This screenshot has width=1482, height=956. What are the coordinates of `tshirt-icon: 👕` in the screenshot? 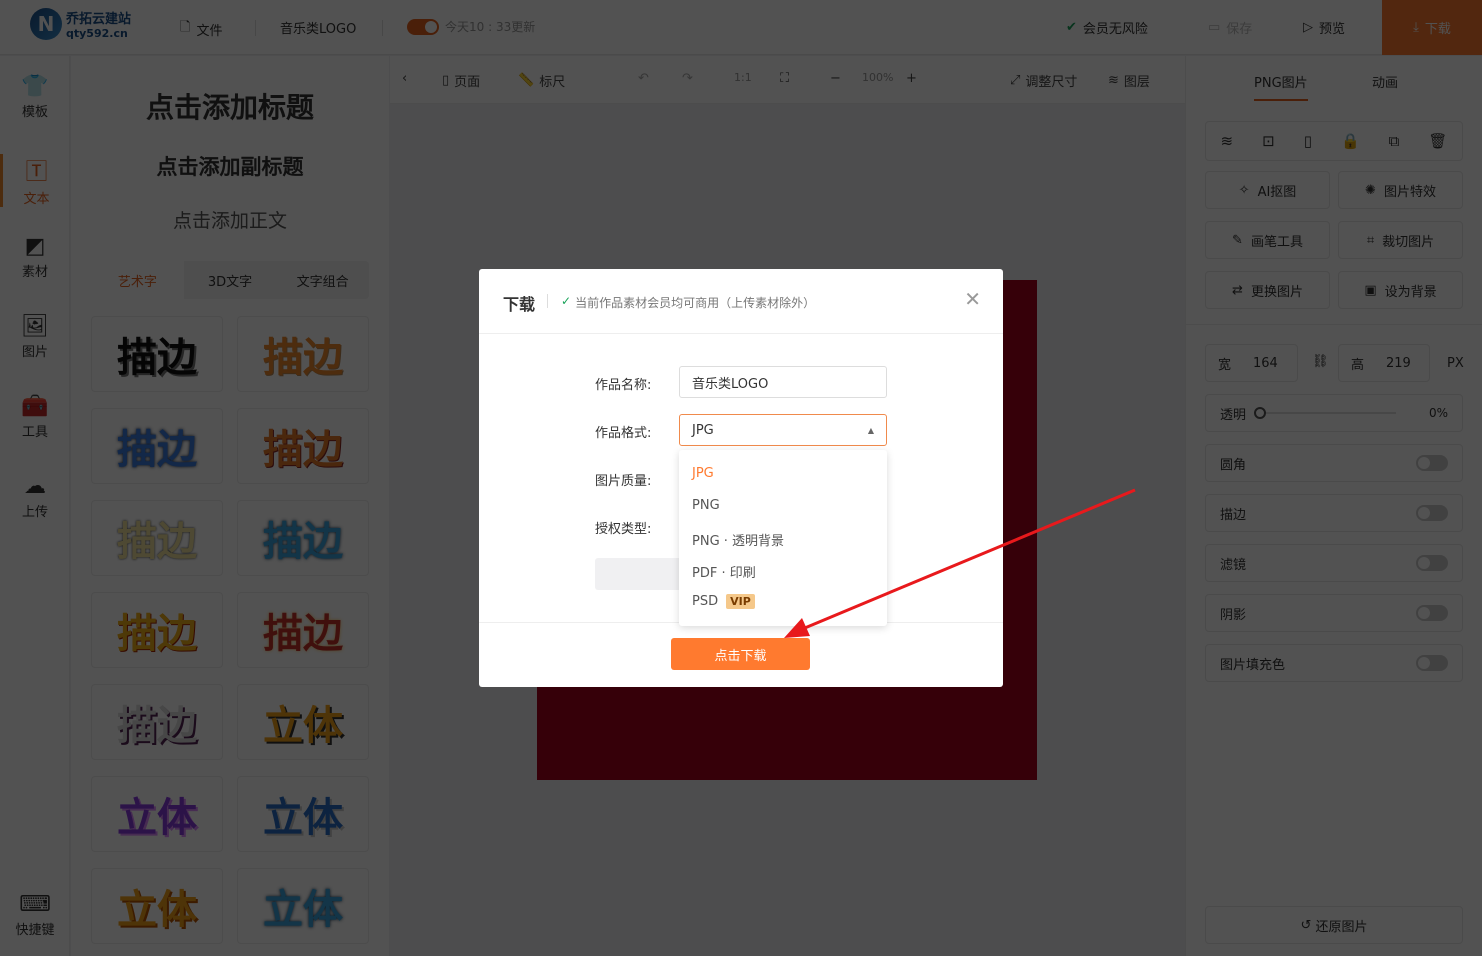 It's located at (35, 86).